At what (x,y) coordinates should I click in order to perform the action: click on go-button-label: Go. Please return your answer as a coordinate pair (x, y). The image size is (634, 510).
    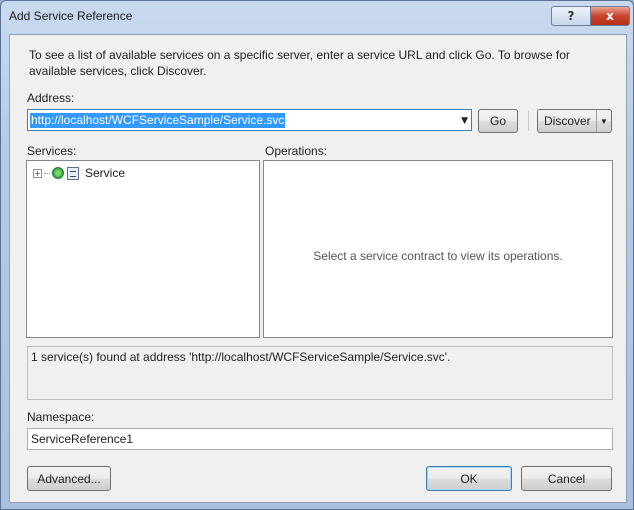
    Looking at the image, I should click on (497, 121).